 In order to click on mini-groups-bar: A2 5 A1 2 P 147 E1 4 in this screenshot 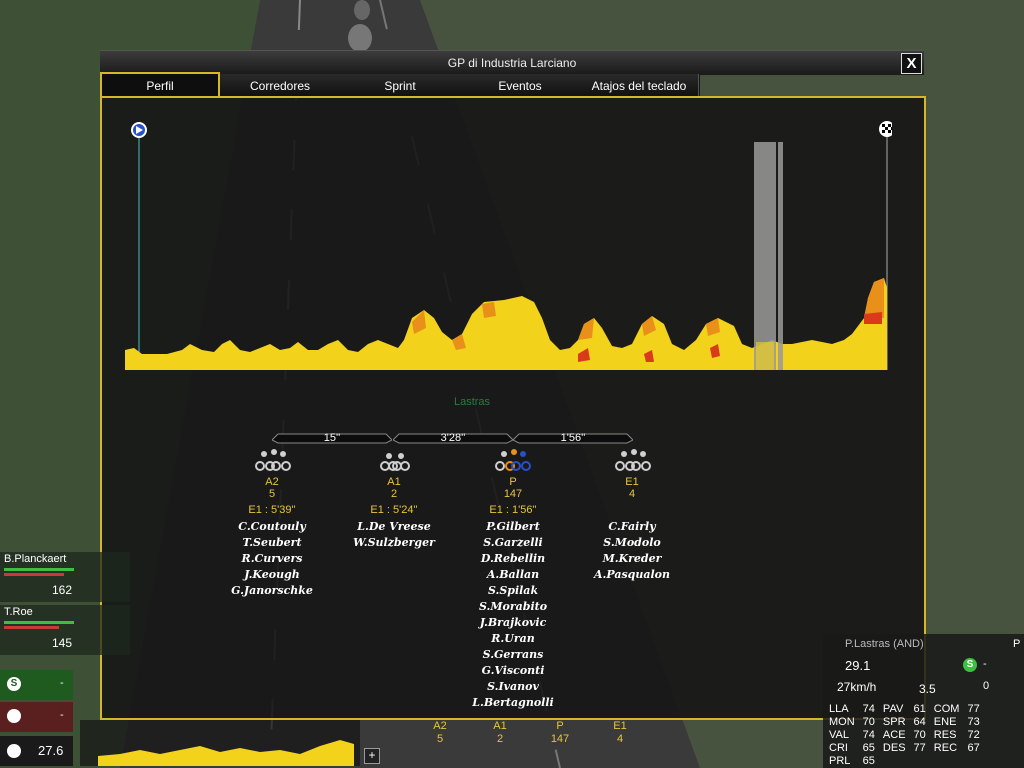, I will do `click(530, 743)`.